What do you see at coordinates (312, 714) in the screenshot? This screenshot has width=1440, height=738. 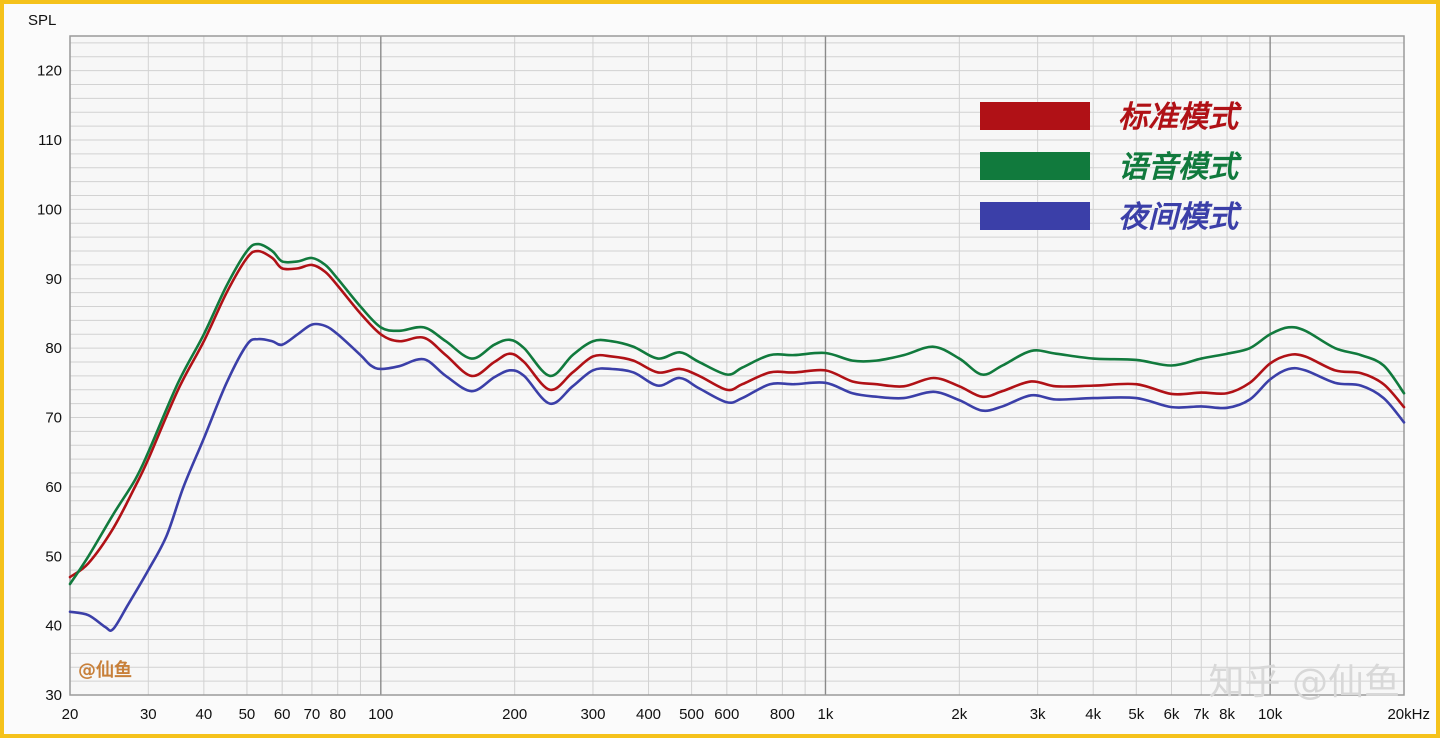 I see `x-tick-label: 70` at bounding box center [312, 714].